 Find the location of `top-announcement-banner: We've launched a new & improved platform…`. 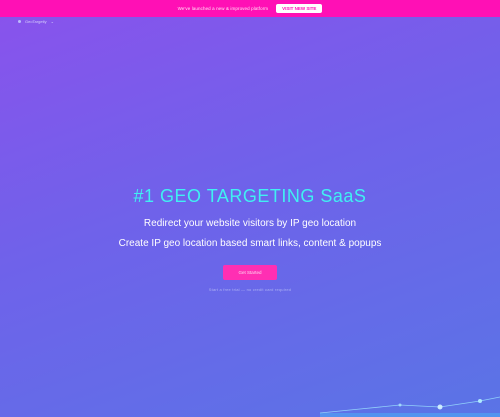

top-announcement-banner: We've launched a new & improved platform… is located at coordinates (250, 8).